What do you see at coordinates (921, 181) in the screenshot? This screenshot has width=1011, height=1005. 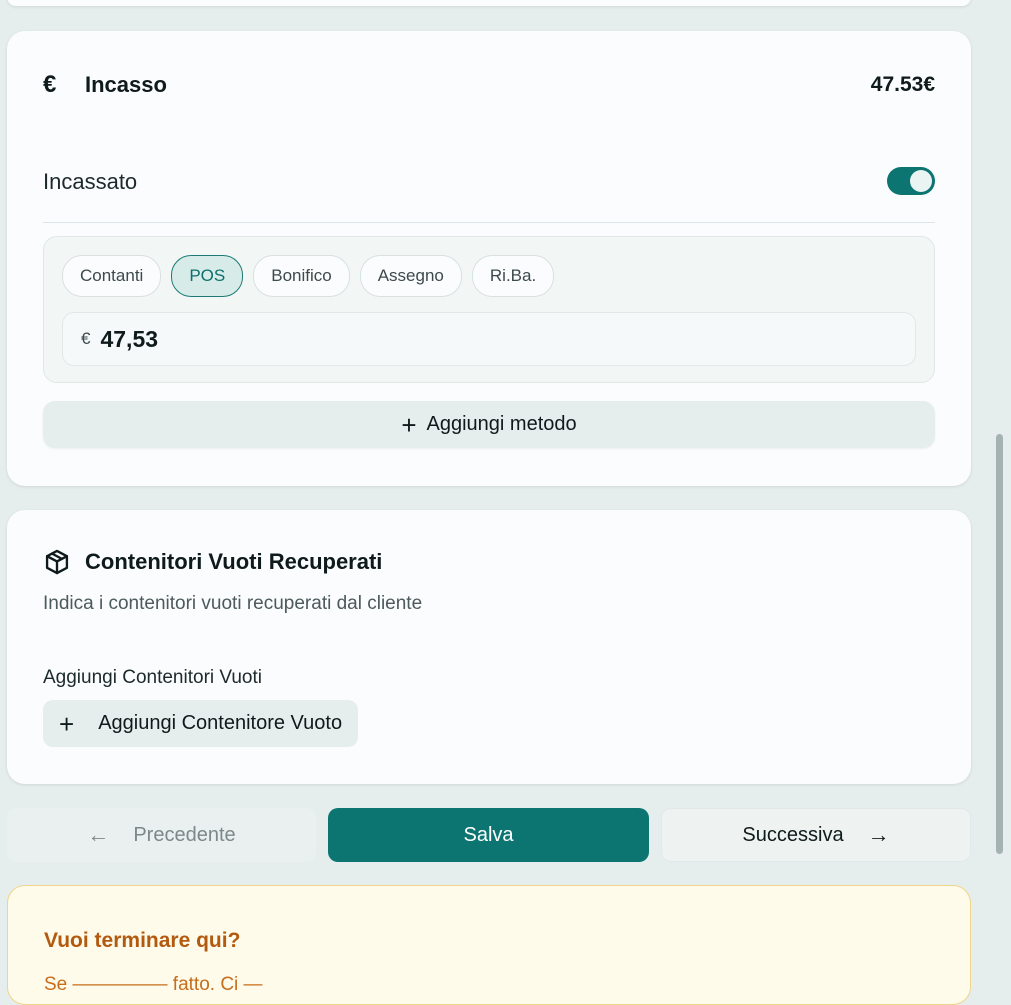 I see `toggle-knob` at bounding box center [921, 181].